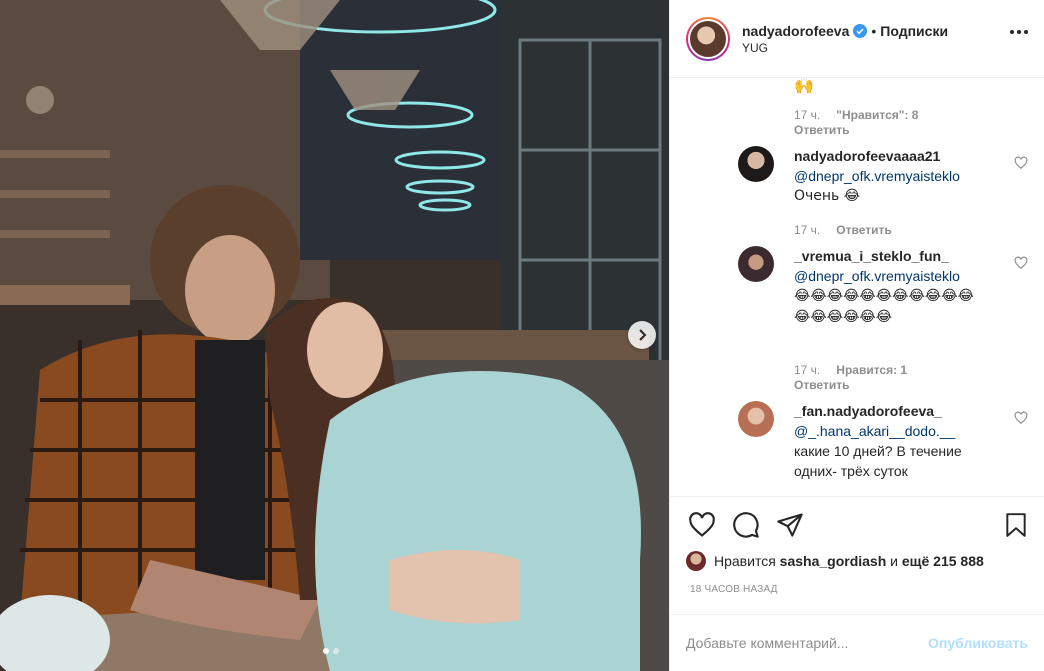  Describe the element at coordinates (746, 525) in the screenshot. I see `comment-bubble-icon` at that location.